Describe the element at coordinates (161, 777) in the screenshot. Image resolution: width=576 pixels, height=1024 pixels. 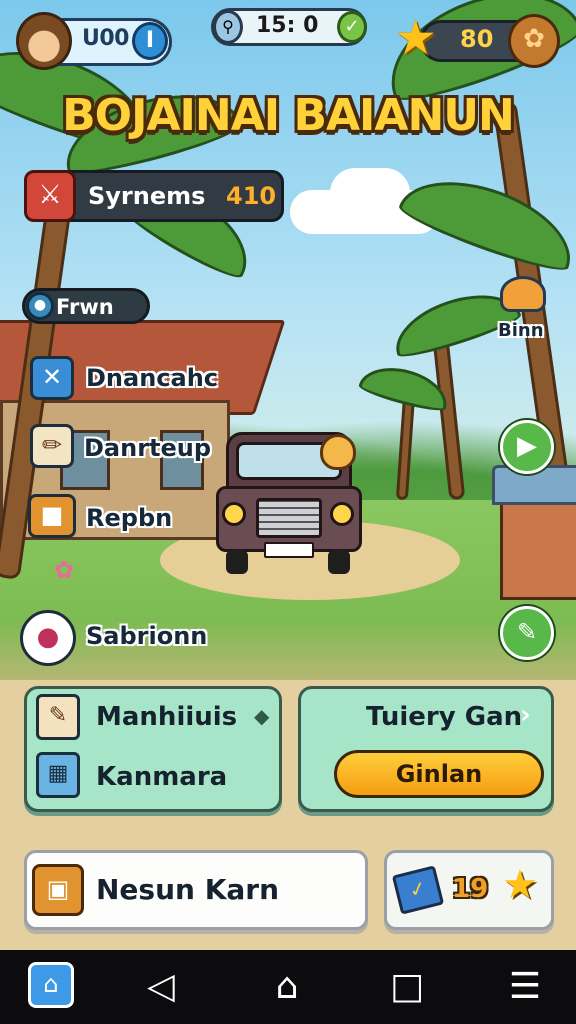
I see `panel-item-kanmara: Kanmara` at that location.